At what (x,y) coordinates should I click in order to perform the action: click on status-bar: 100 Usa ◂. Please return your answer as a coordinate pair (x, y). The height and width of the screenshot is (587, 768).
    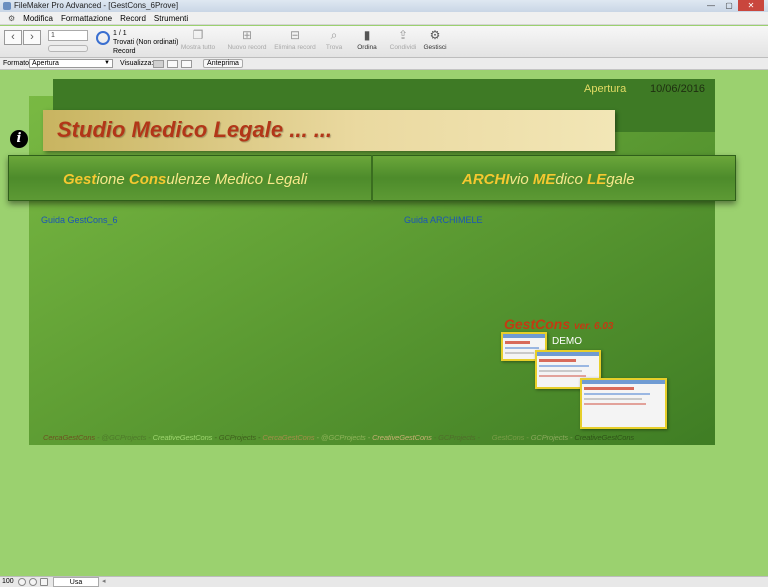
    Looking at the image, I should click on (384, 581).